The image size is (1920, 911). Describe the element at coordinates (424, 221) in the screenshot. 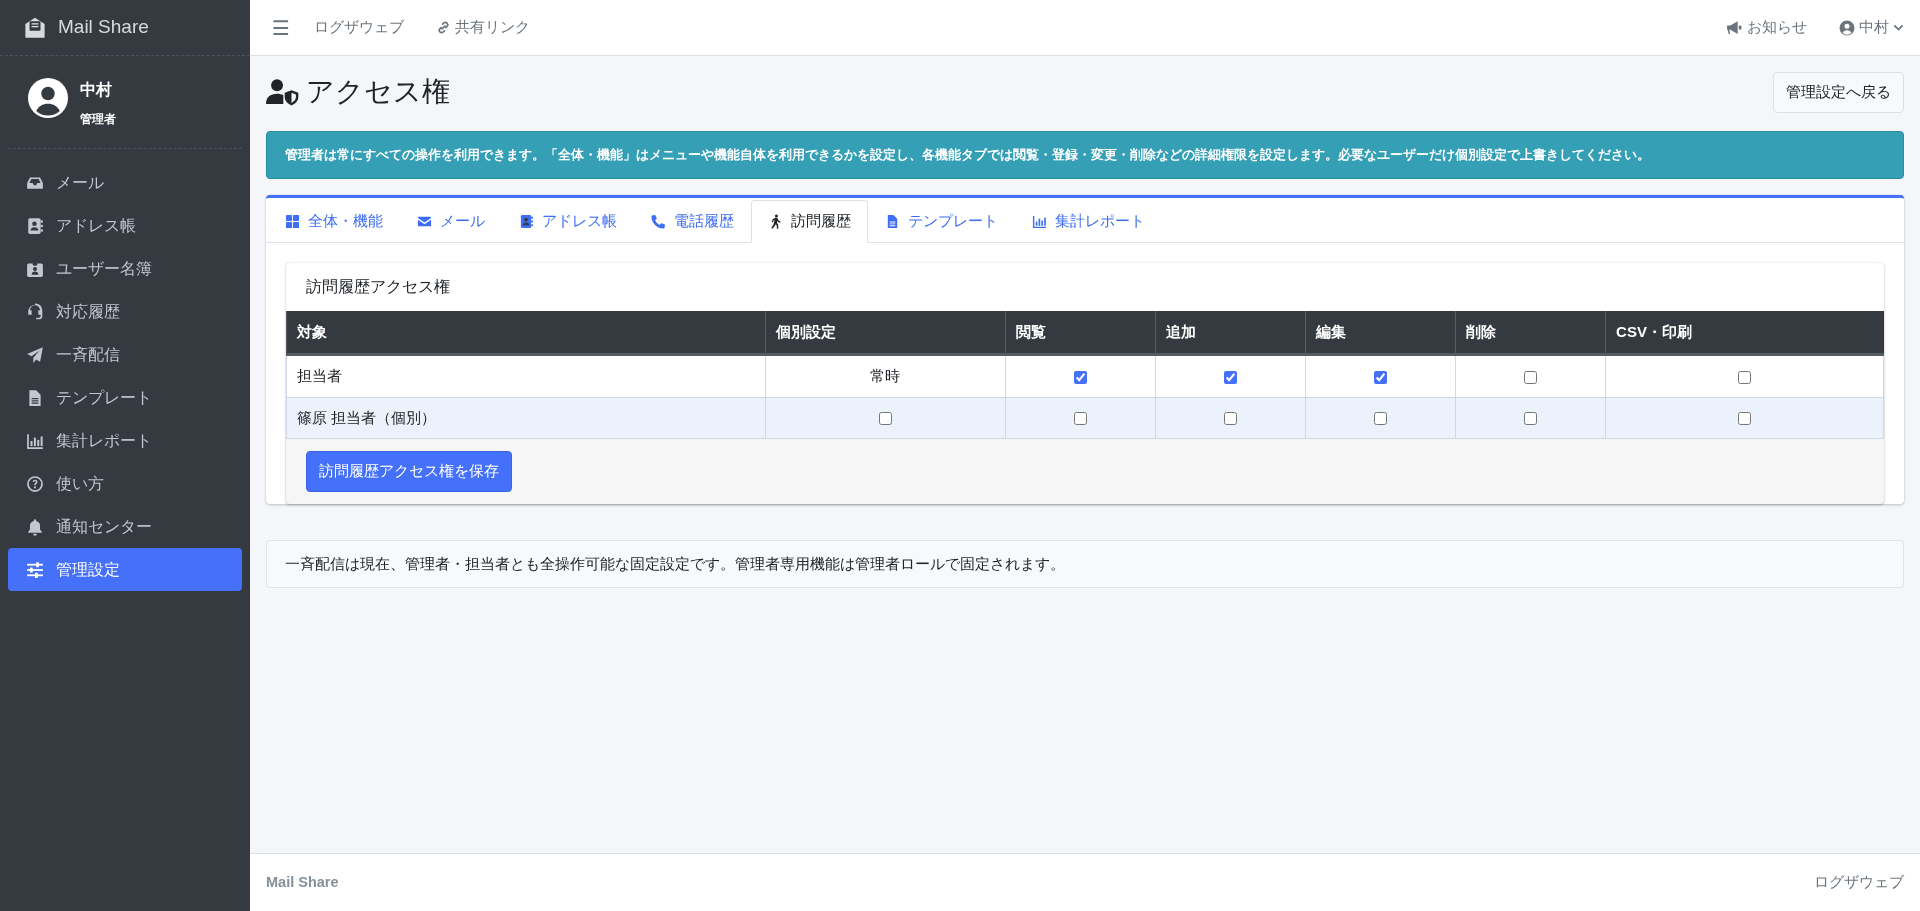

I see `envelope-icon` at that location.